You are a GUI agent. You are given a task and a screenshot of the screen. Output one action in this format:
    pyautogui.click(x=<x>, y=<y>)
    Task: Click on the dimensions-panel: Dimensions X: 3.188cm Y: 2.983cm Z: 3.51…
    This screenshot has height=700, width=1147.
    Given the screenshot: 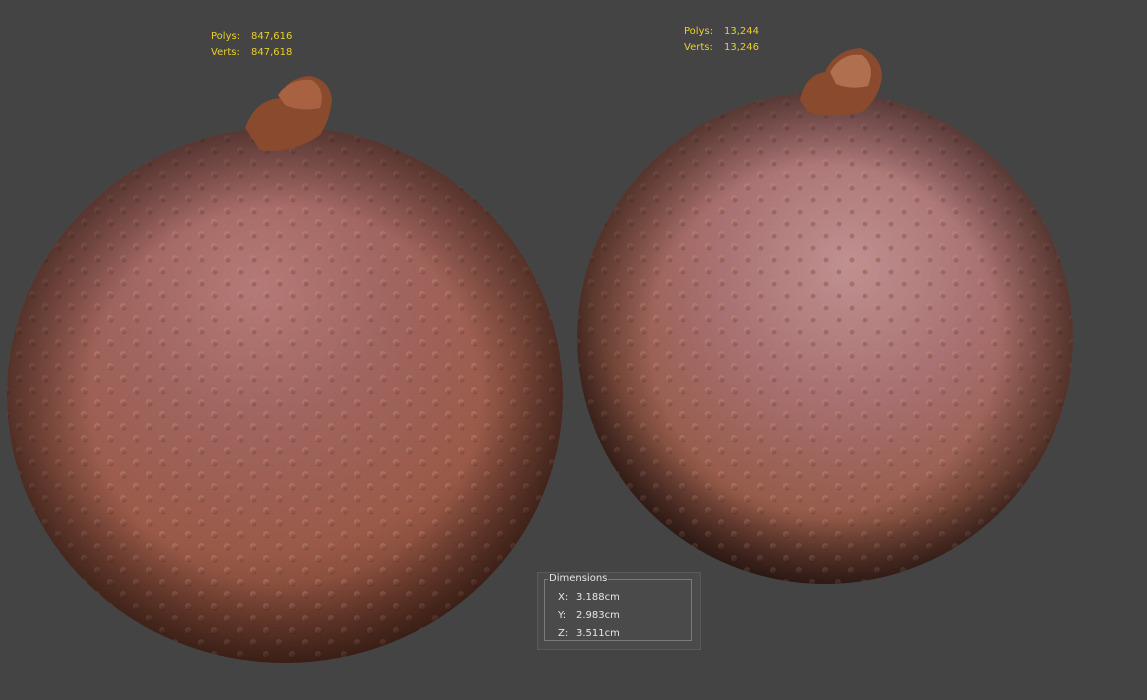 What is the action you would take?
    pyautogui.click(x=619, y=611)
    